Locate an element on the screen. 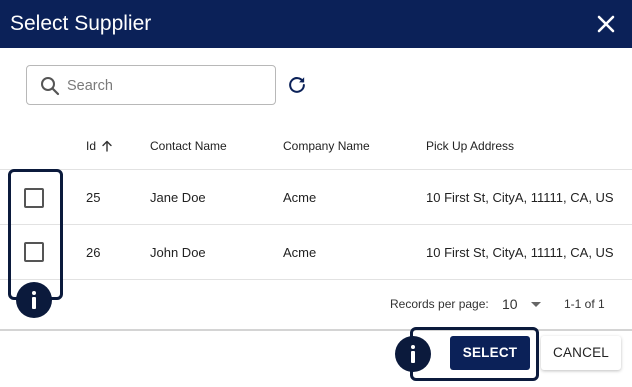 The height and width of the screenshot is (387, 632). cancel-button: CANCEL is located at coordinates (581, 353).